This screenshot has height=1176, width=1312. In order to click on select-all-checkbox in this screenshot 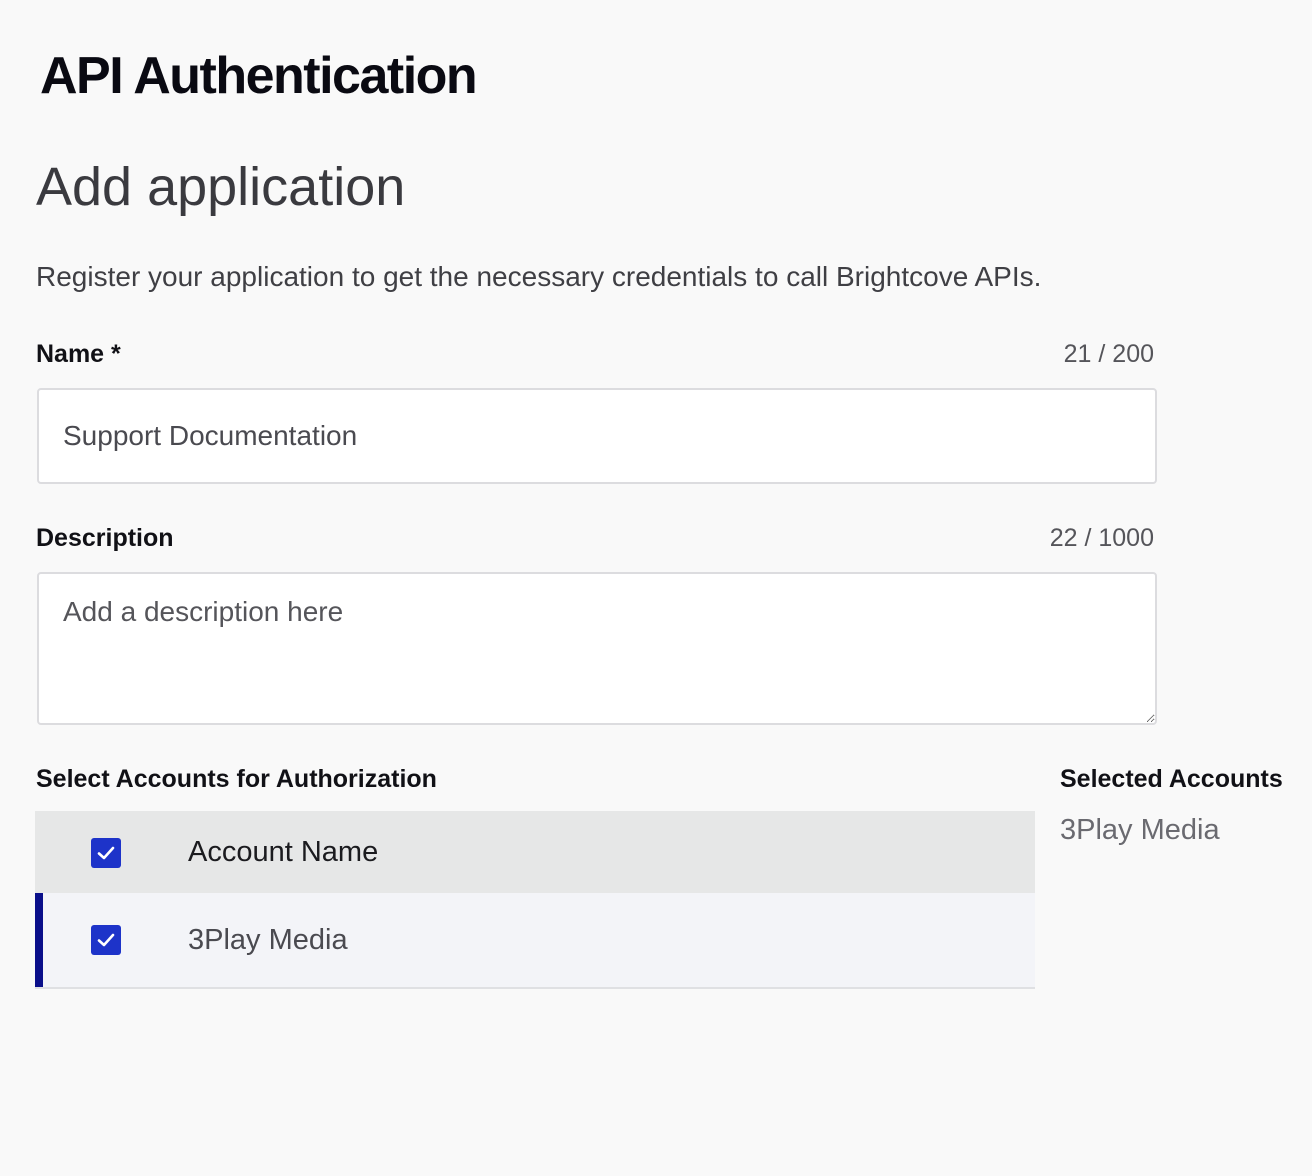, I will do `click(106, 853)`.